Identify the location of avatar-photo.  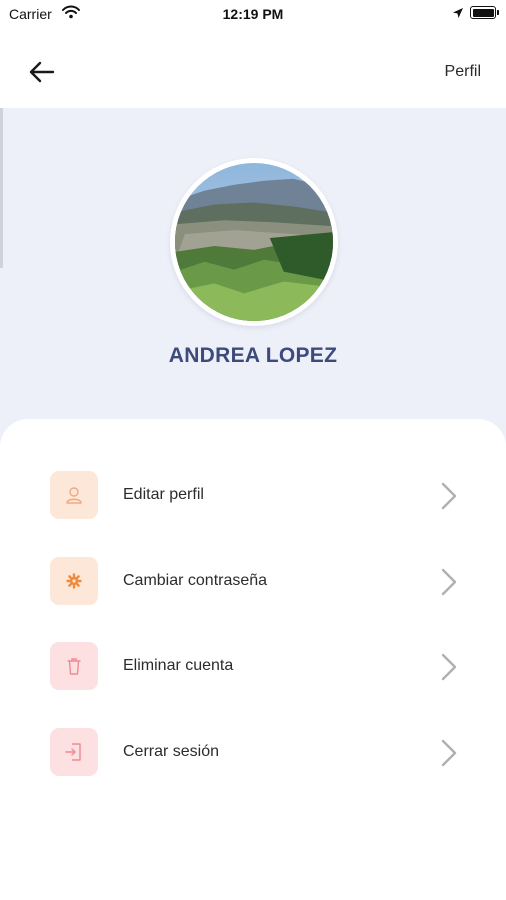
(254, 242).